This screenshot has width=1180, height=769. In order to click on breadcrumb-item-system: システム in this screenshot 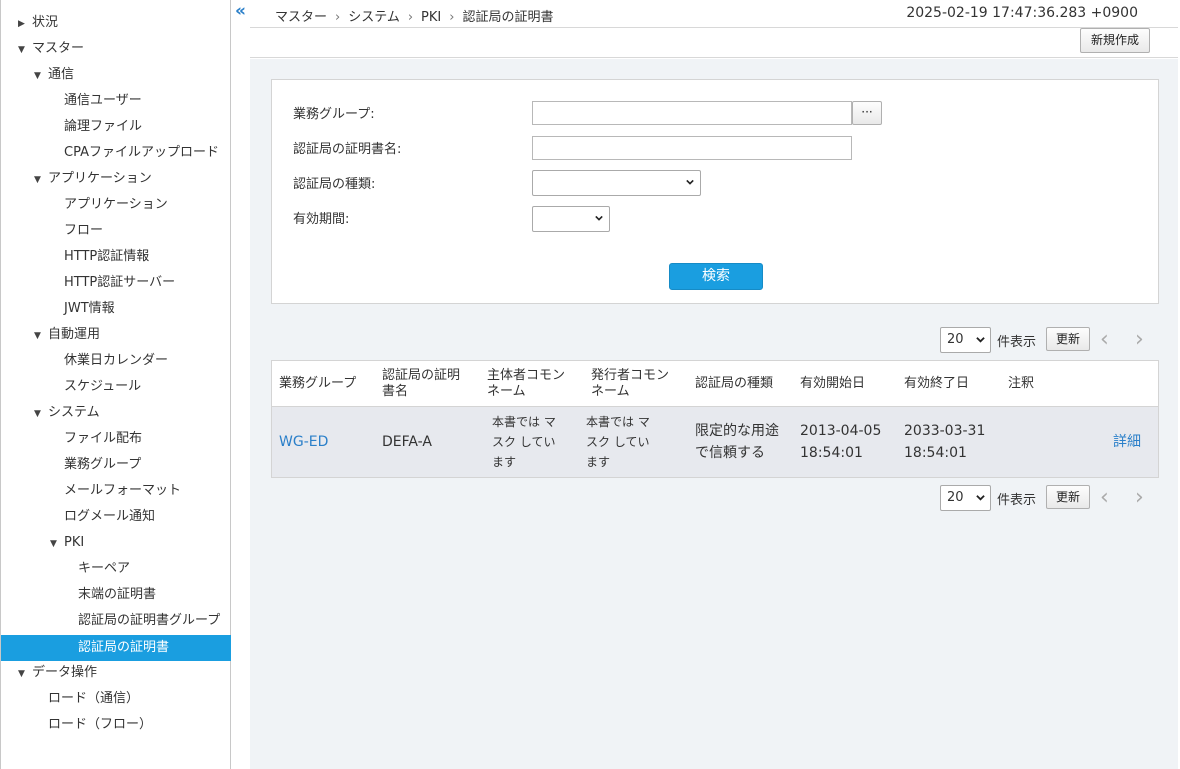, I will do `click(374, 17)`.